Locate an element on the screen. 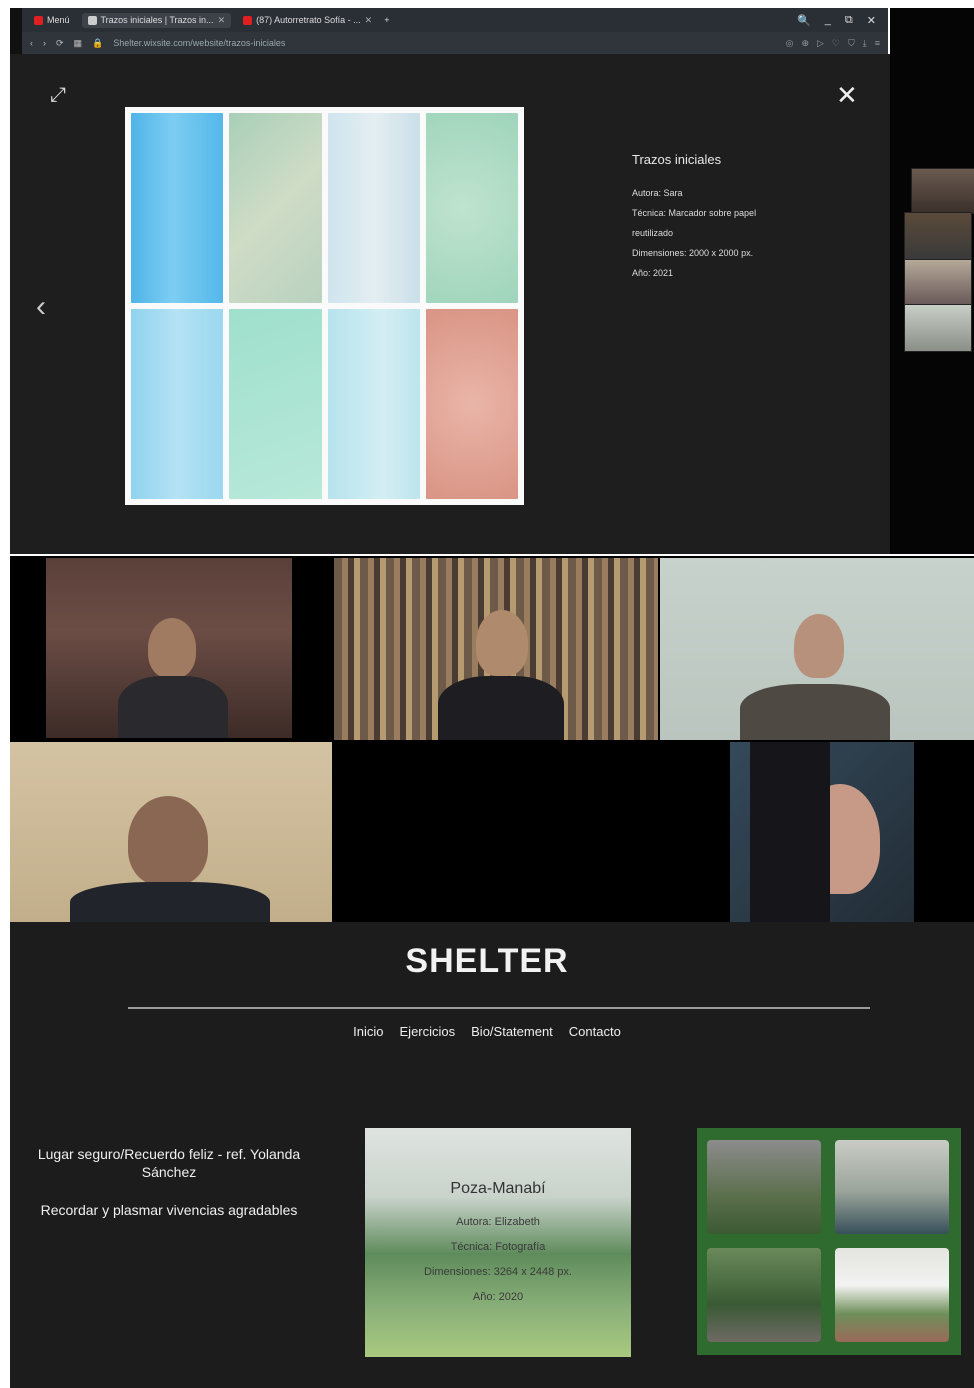 This screenshot has height=1388, width=974. divider is located at coordinates (499, 1008).